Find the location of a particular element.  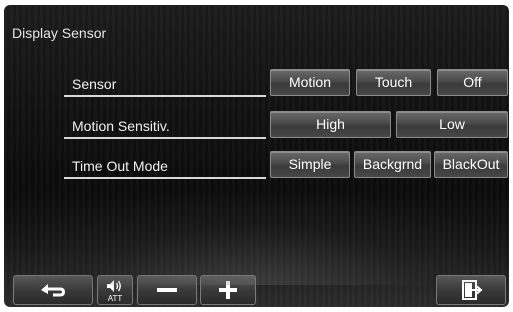

back-button is located at coordinates (53, 290).